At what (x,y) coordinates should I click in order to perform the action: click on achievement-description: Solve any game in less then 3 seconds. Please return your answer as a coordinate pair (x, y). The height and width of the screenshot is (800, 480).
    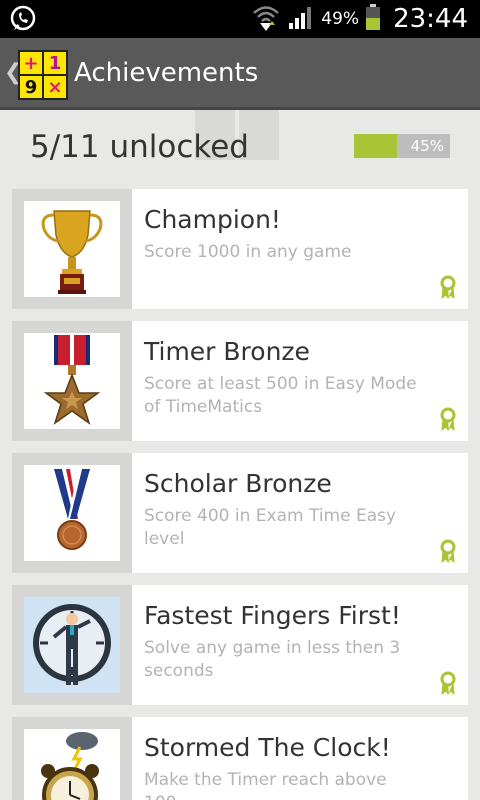
    Looking at the image, I should click on (272, 659).